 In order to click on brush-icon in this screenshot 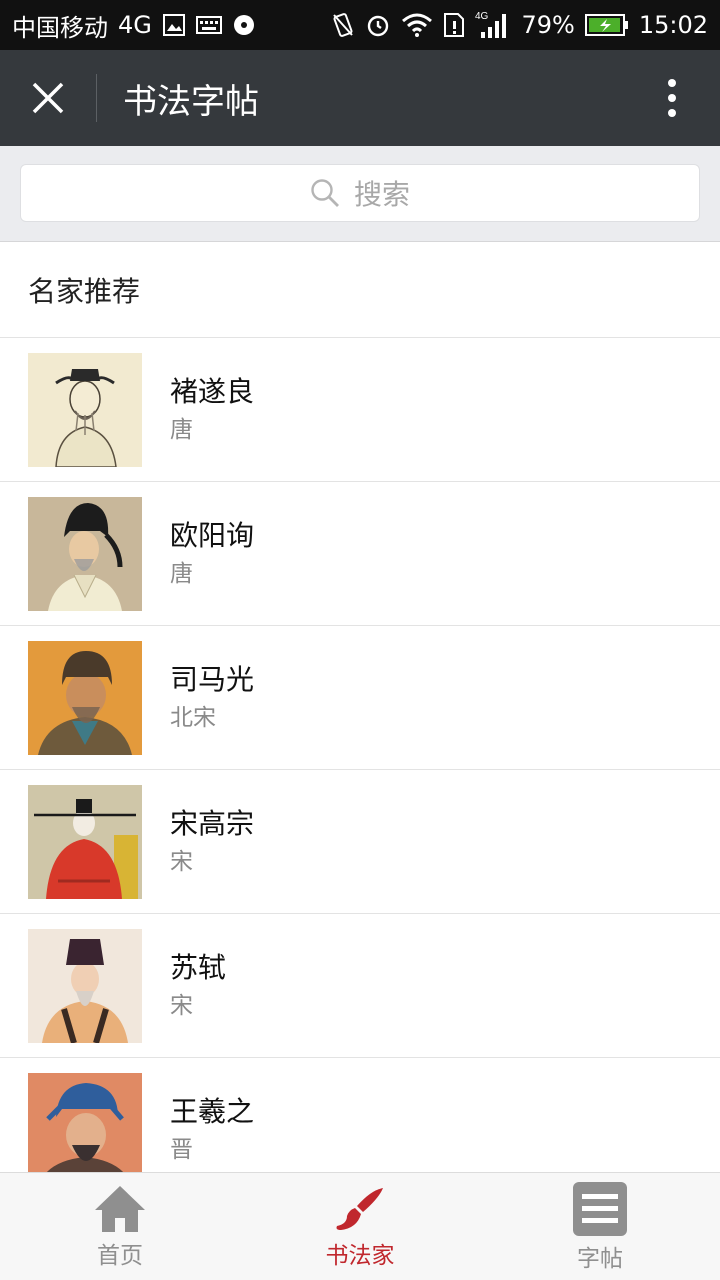, I will do `click(359, 1209)`.